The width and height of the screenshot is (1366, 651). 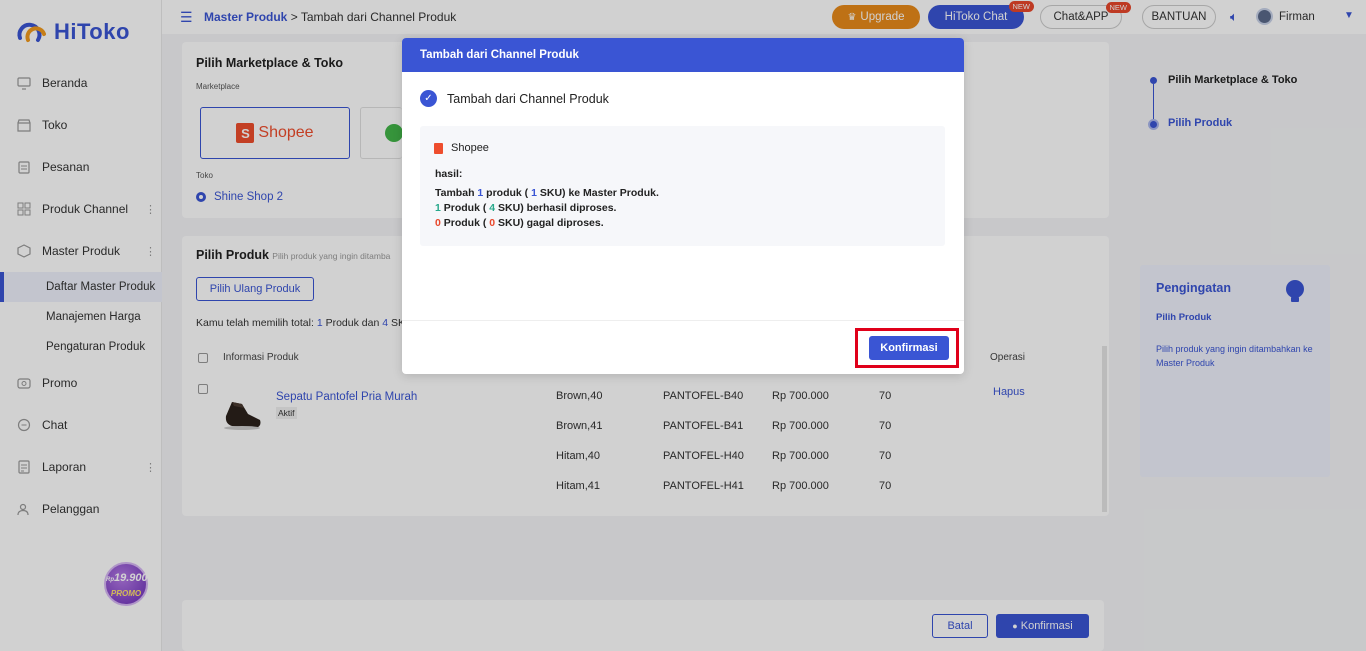 I want to click on dialog-header: Tambah dari Channel Produk, so click(x=683, y=55).